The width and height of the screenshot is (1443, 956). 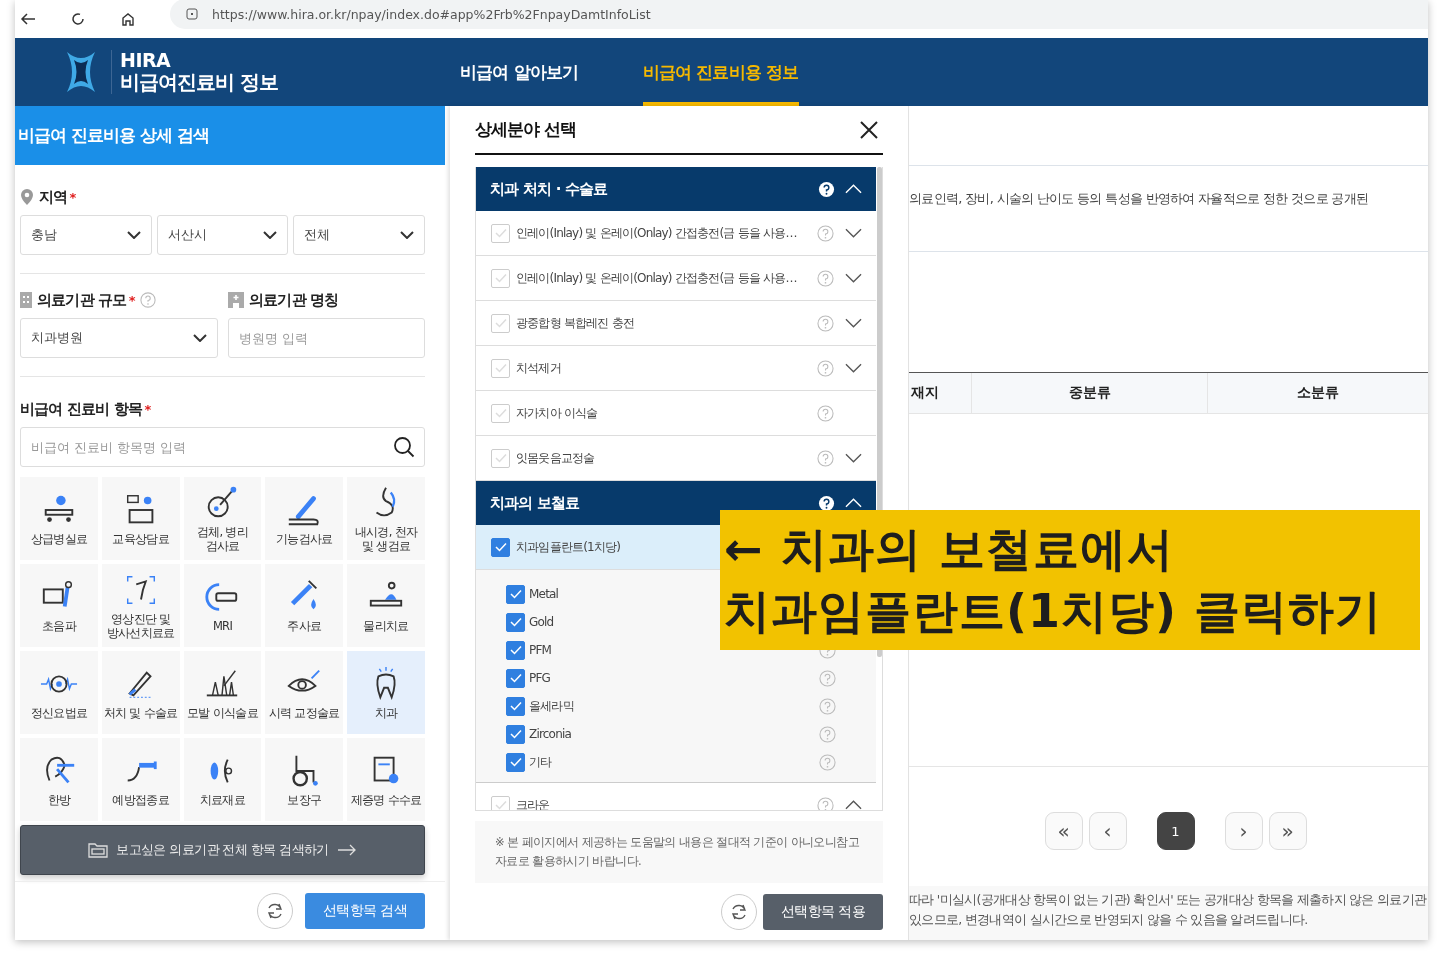 I want to click on description-text: 의료인력, 장비, 시술의 난이도 등의 특성을 반영하여 자율적으로 정한 것으로 공개된, so click(x=1139, y=199).